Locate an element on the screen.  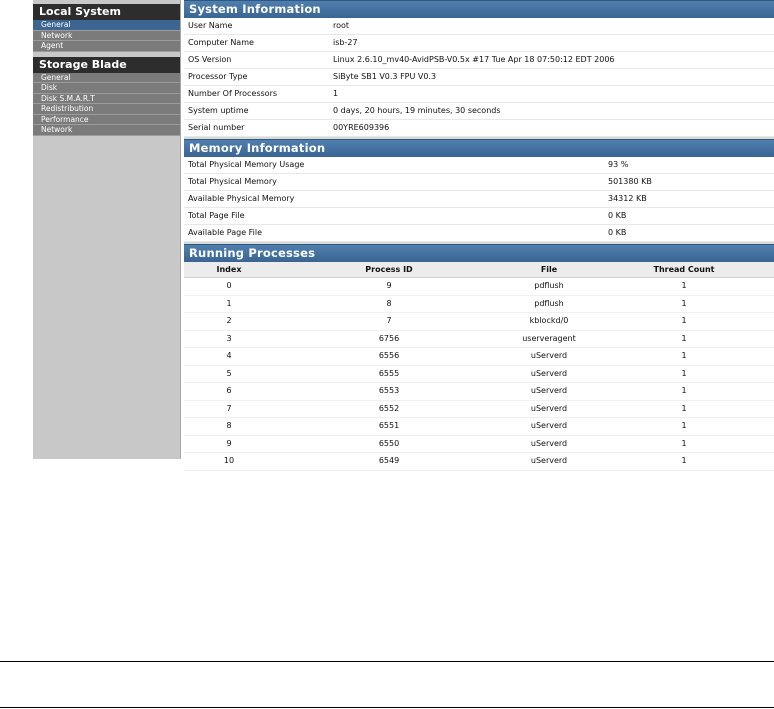
nav-item-blade-network: Network is located at coordinates (106, 130).